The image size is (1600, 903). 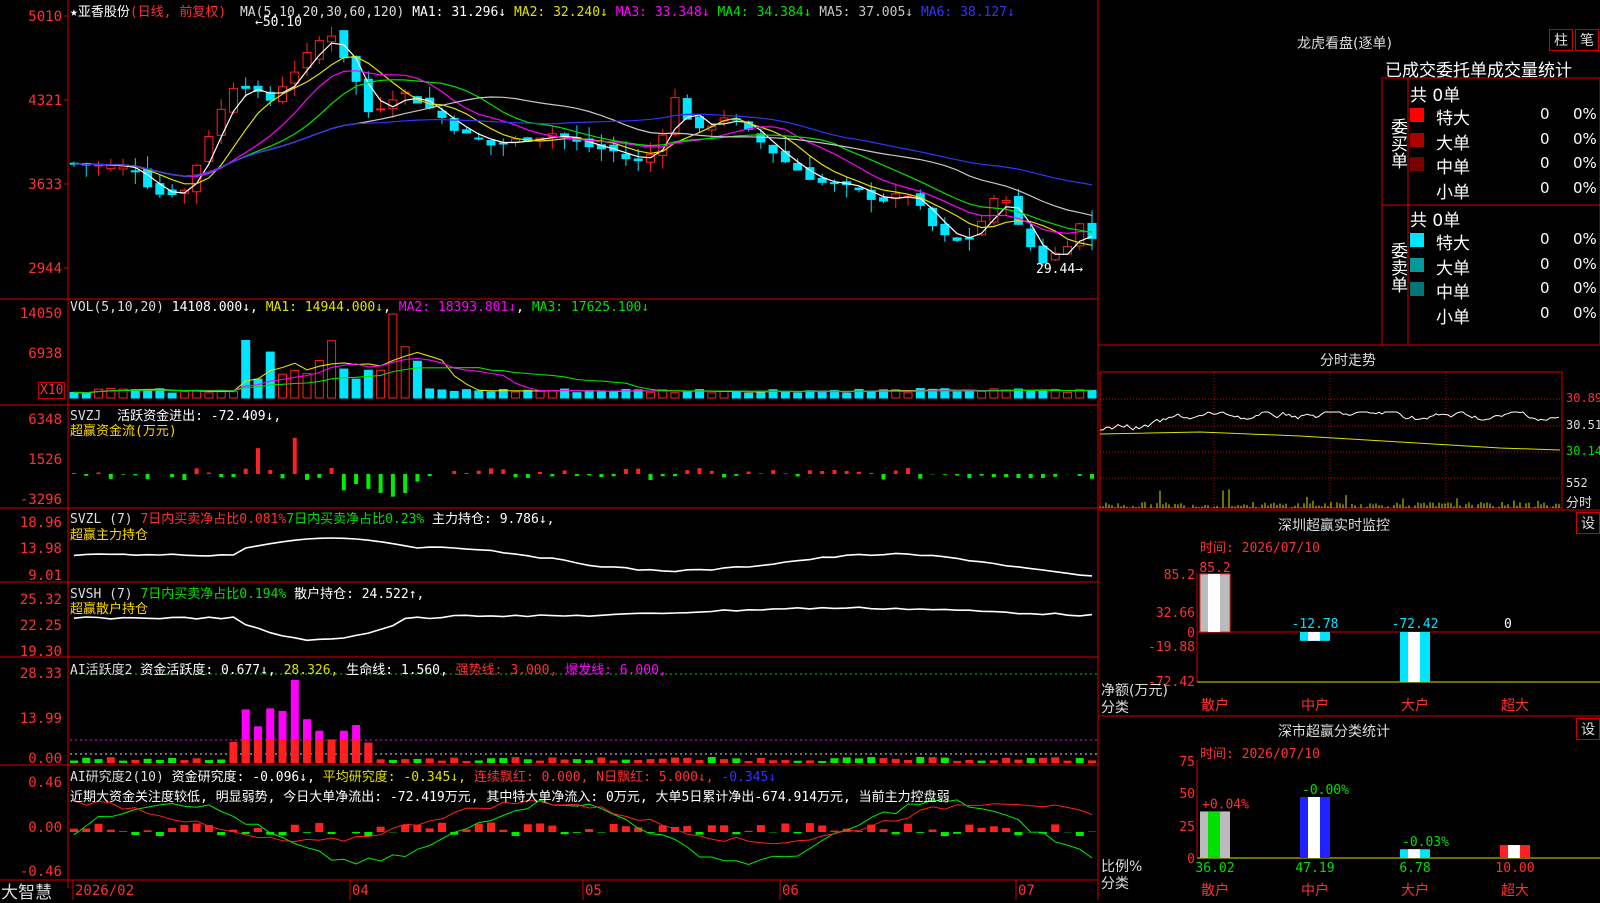 What do you see at coordinates (1514, 868) in the screenshot?
I see `cls-bar-label: 10.00` at bounding box center [1514, 868].